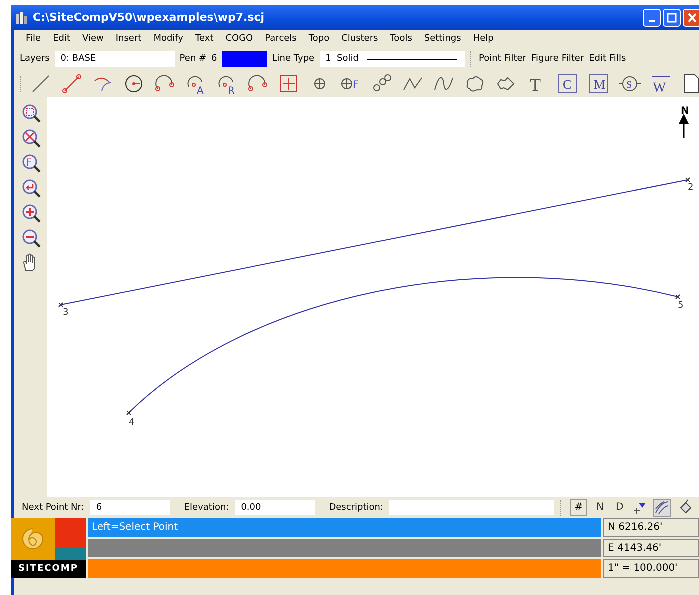 This screenshot has height=595, width=699. What do you see at coordinates (557, 59) in the screenshot?
I see `filter-button: Figure Filter` at bounding box center [557, 59].